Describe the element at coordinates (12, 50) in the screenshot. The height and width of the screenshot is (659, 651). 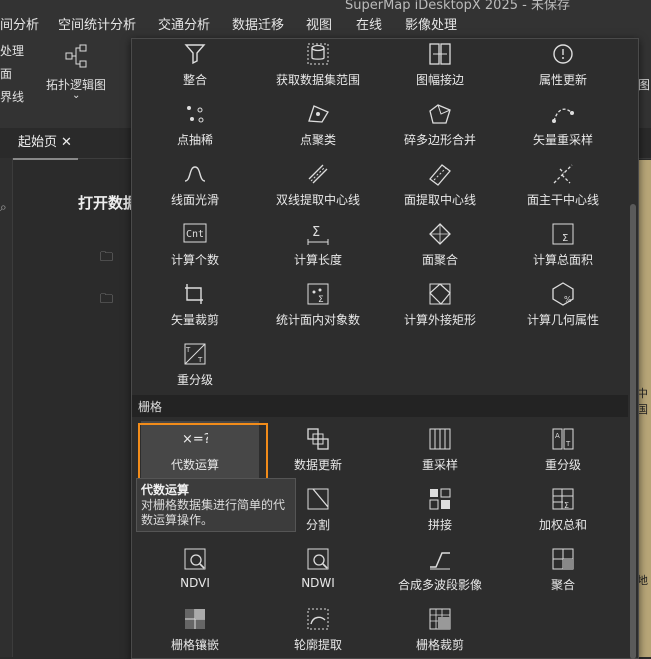
I see `ribbon-item-process: 处理` at that location.